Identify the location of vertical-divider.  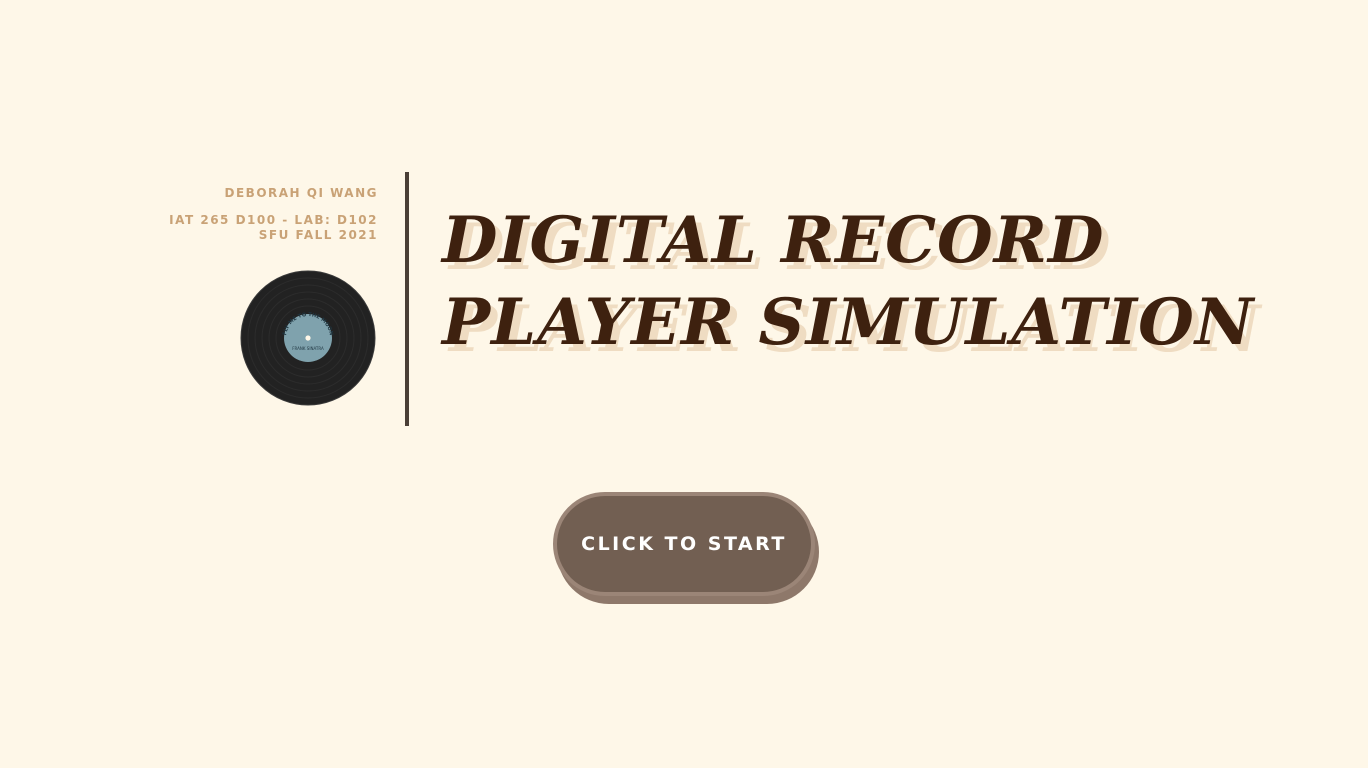
(407, 299).